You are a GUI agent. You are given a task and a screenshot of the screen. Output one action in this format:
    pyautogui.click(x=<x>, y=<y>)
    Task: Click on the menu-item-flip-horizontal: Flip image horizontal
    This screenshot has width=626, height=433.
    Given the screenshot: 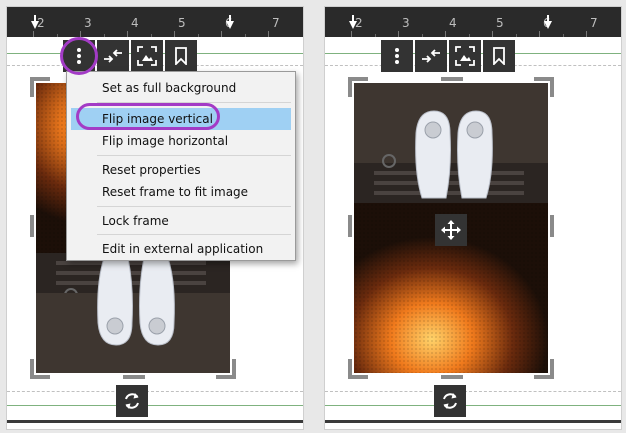 What is the action you would take?
    pyautogui.click(x=181, y=141)
    